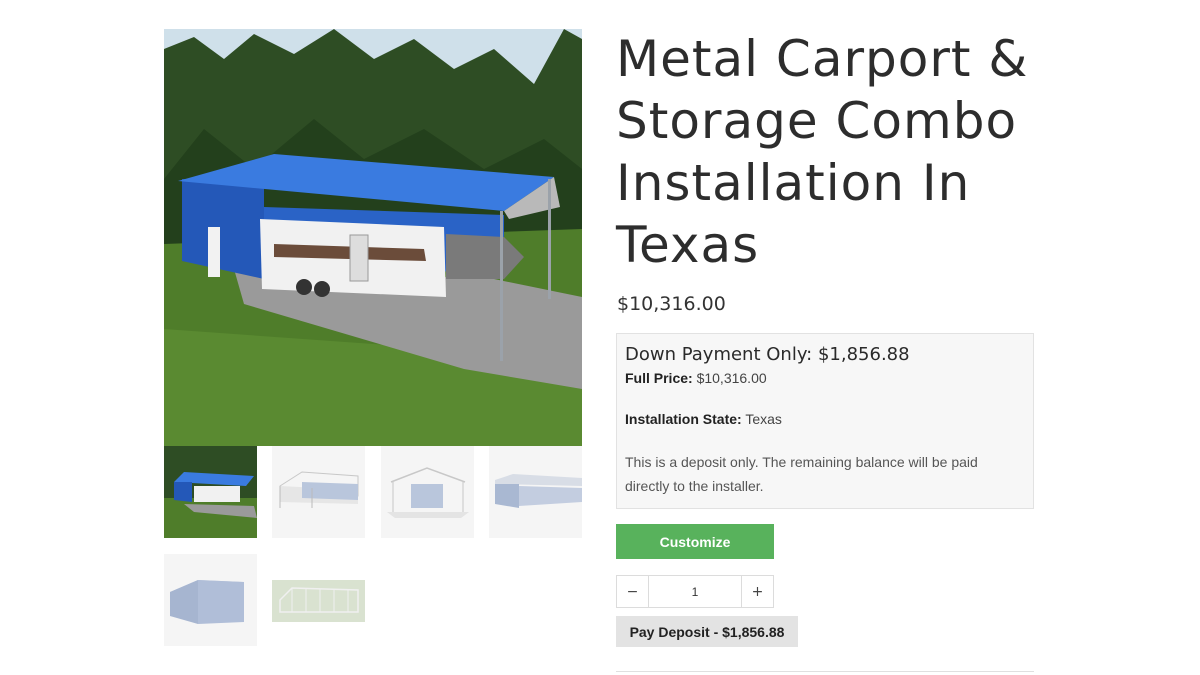  What do you see at coordinates (731, 378) in the screenshot?
I see `full-price-value: $10,316.00` at bounding box center [731, 378].